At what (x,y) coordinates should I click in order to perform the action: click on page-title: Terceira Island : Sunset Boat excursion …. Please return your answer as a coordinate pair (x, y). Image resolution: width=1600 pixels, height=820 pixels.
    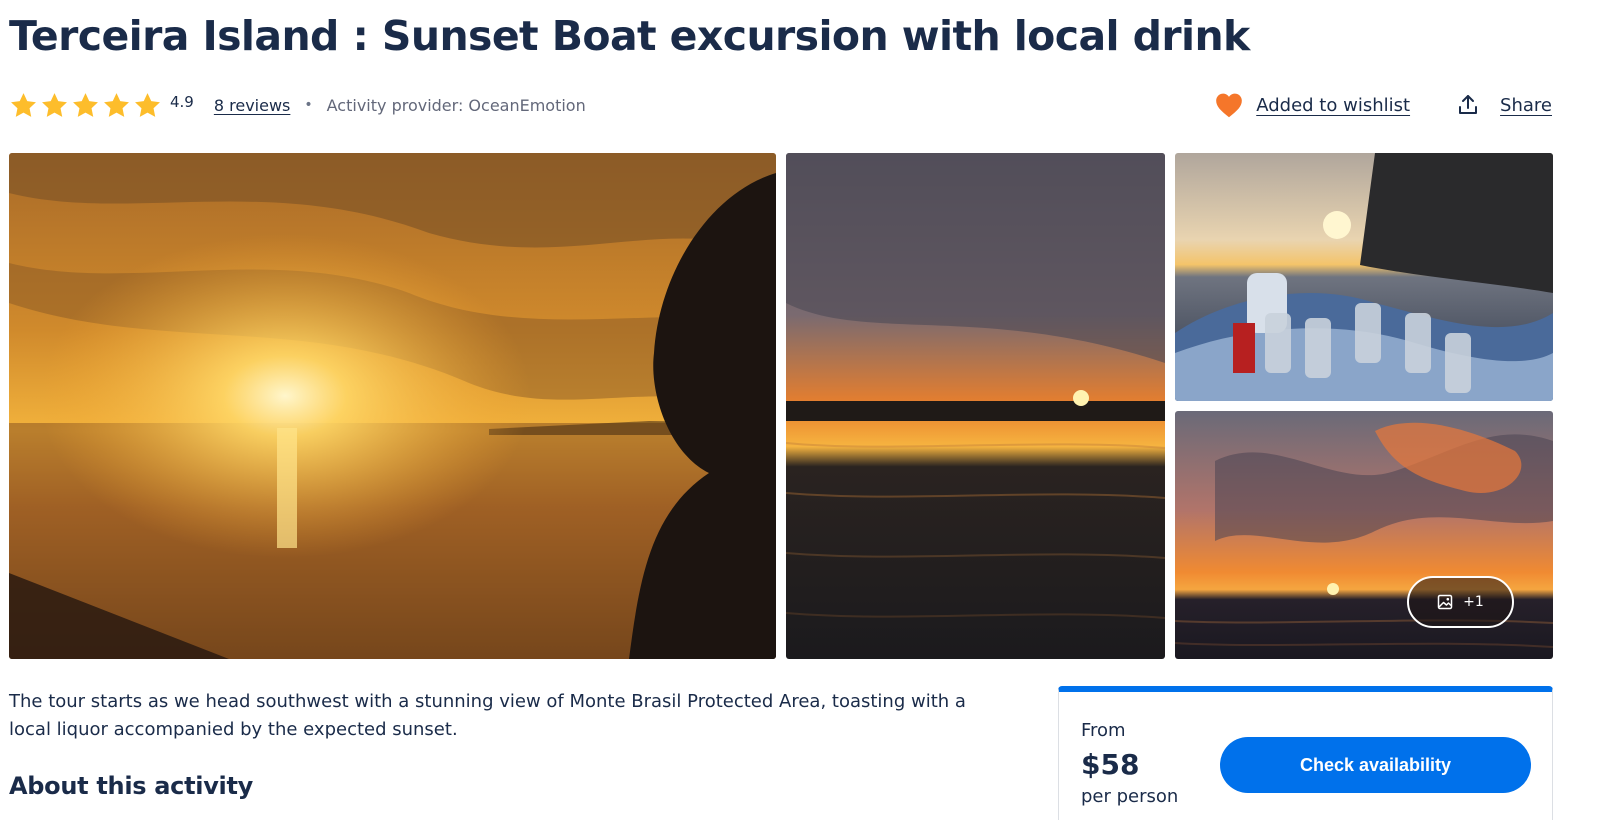
    Looking at the image, I should click on (629, 36).